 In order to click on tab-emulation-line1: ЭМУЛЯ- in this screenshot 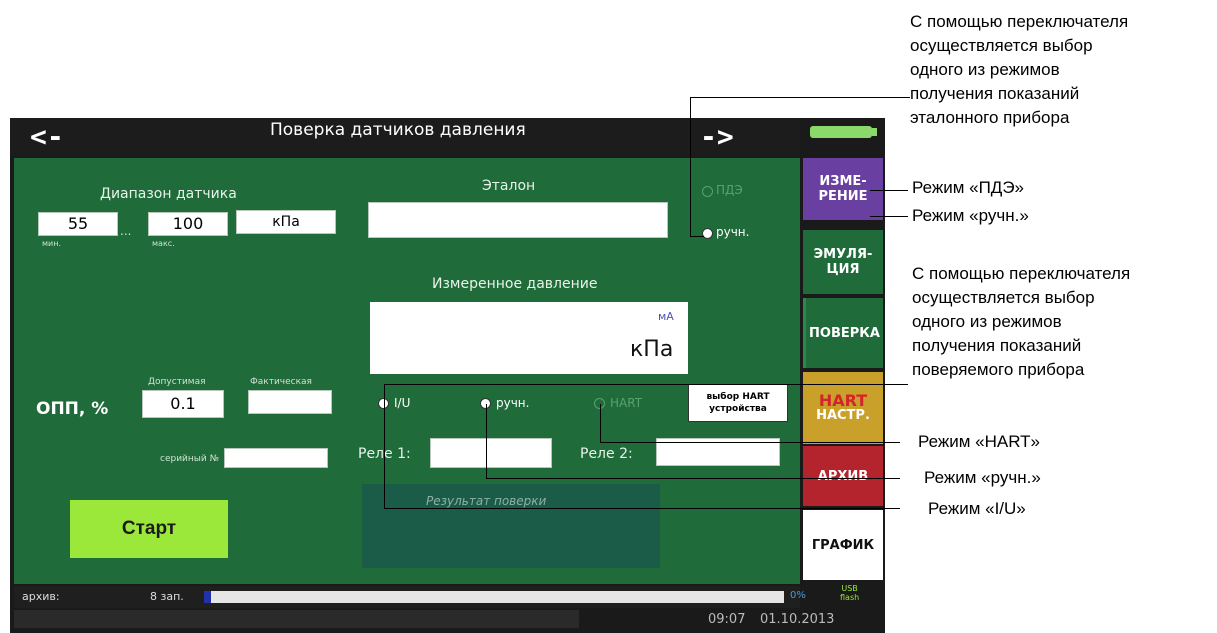, I will do `click(843, 254)`.